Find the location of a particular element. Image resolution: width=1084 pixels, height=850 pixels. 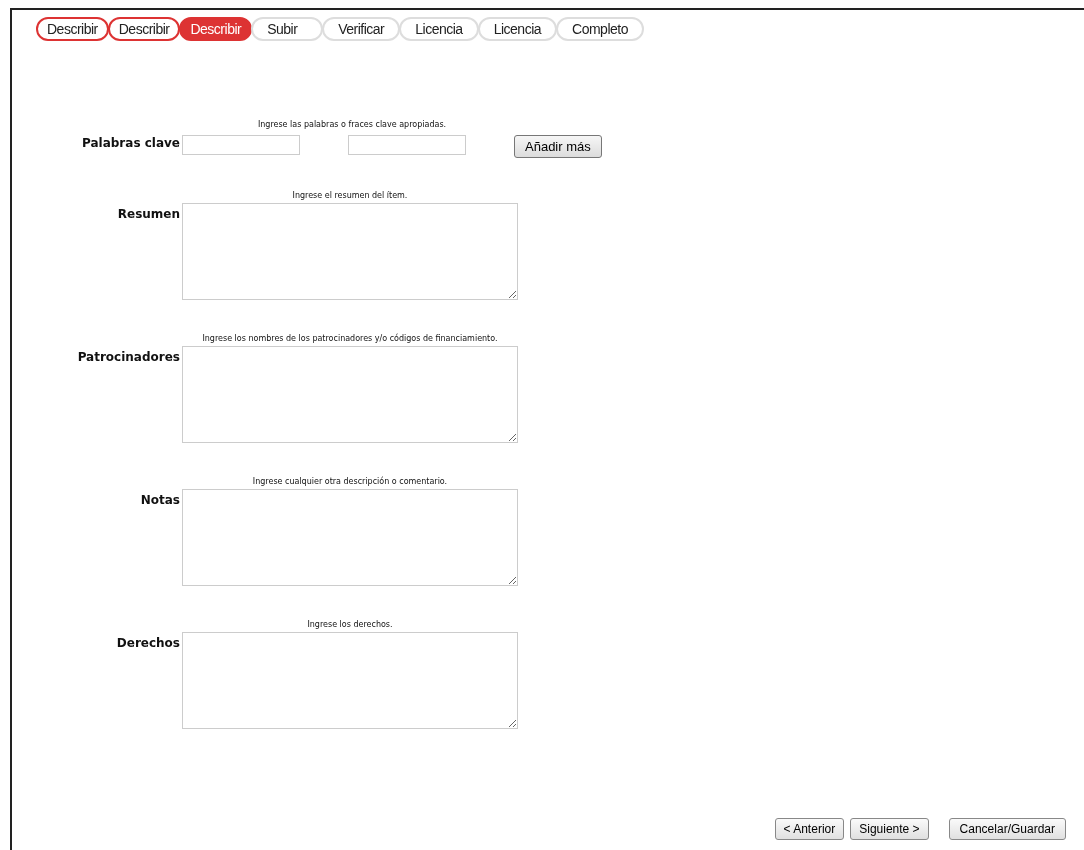

field-label: Resumen is located at coordinates (148, 214).